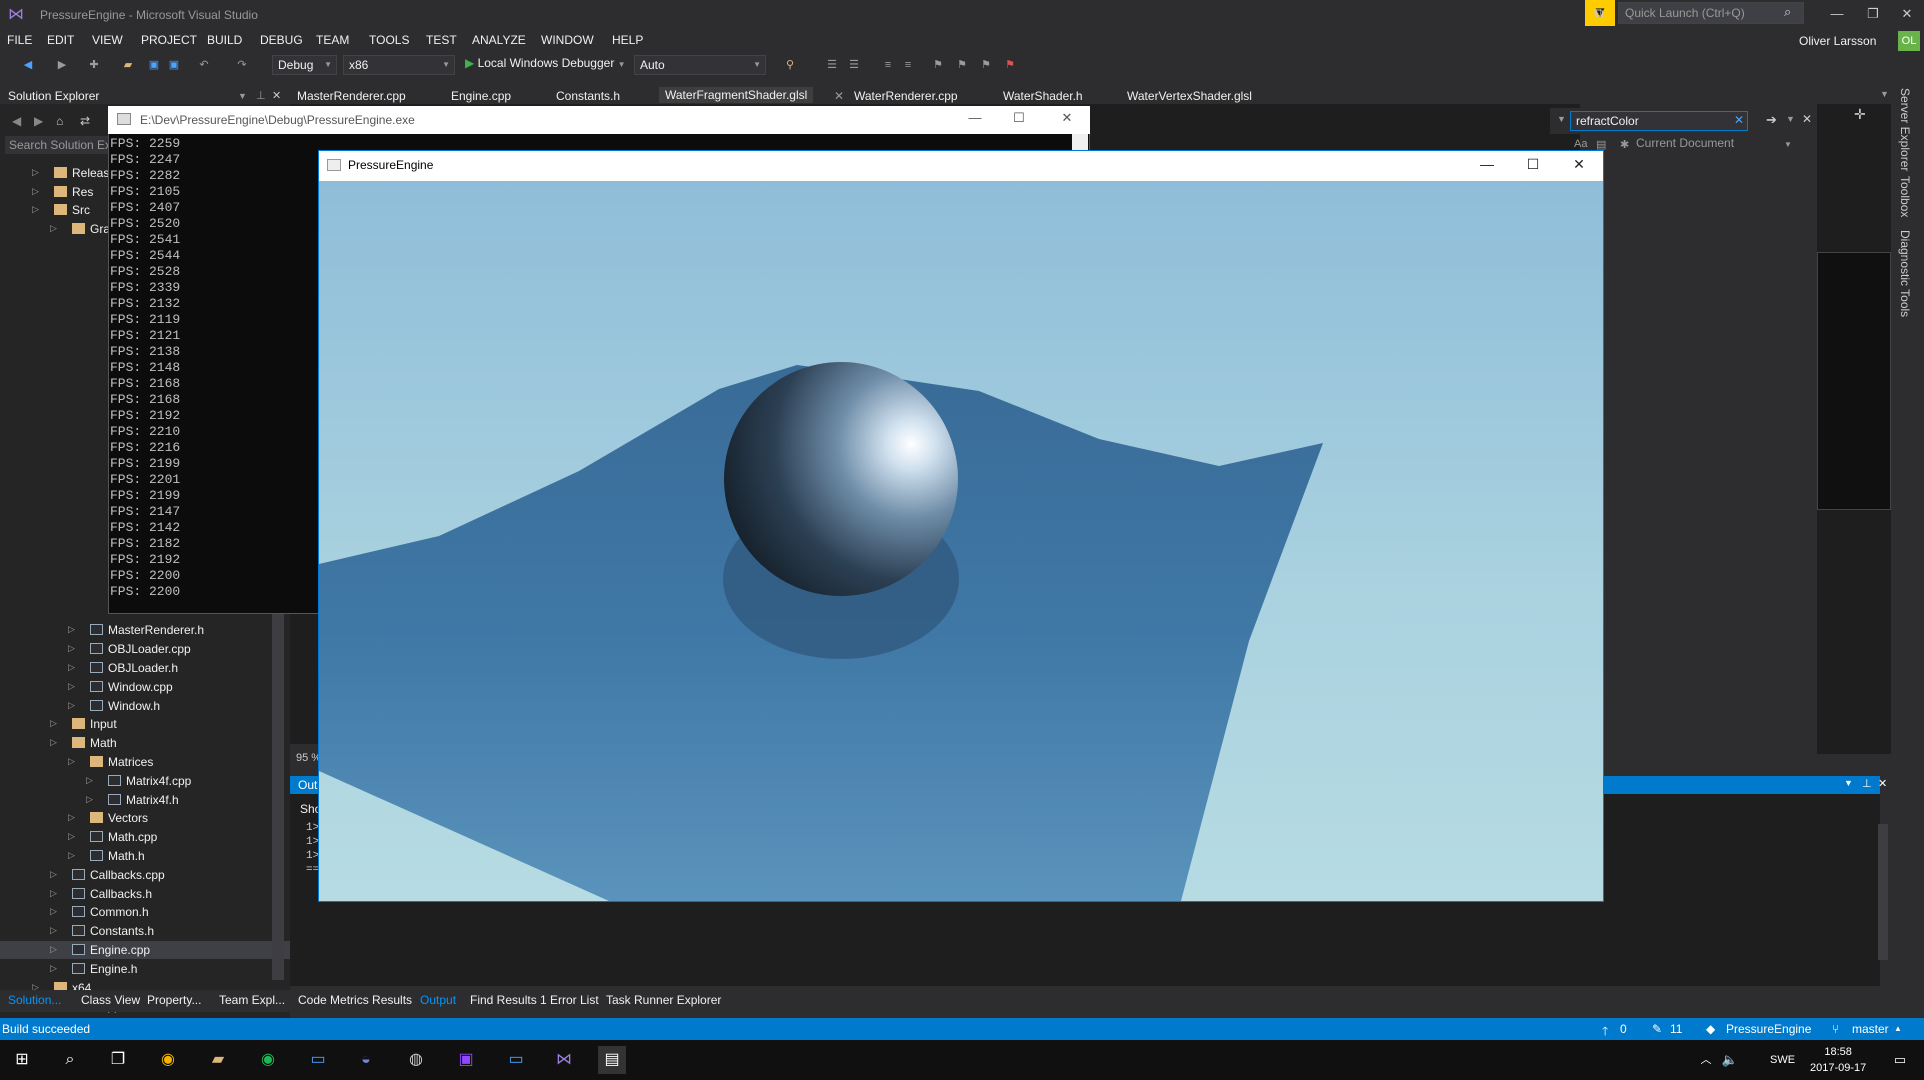  Describe the element at coordinates (499, 40) in the screenshot. I see `menu-analyze: ANALYZE` at that location.